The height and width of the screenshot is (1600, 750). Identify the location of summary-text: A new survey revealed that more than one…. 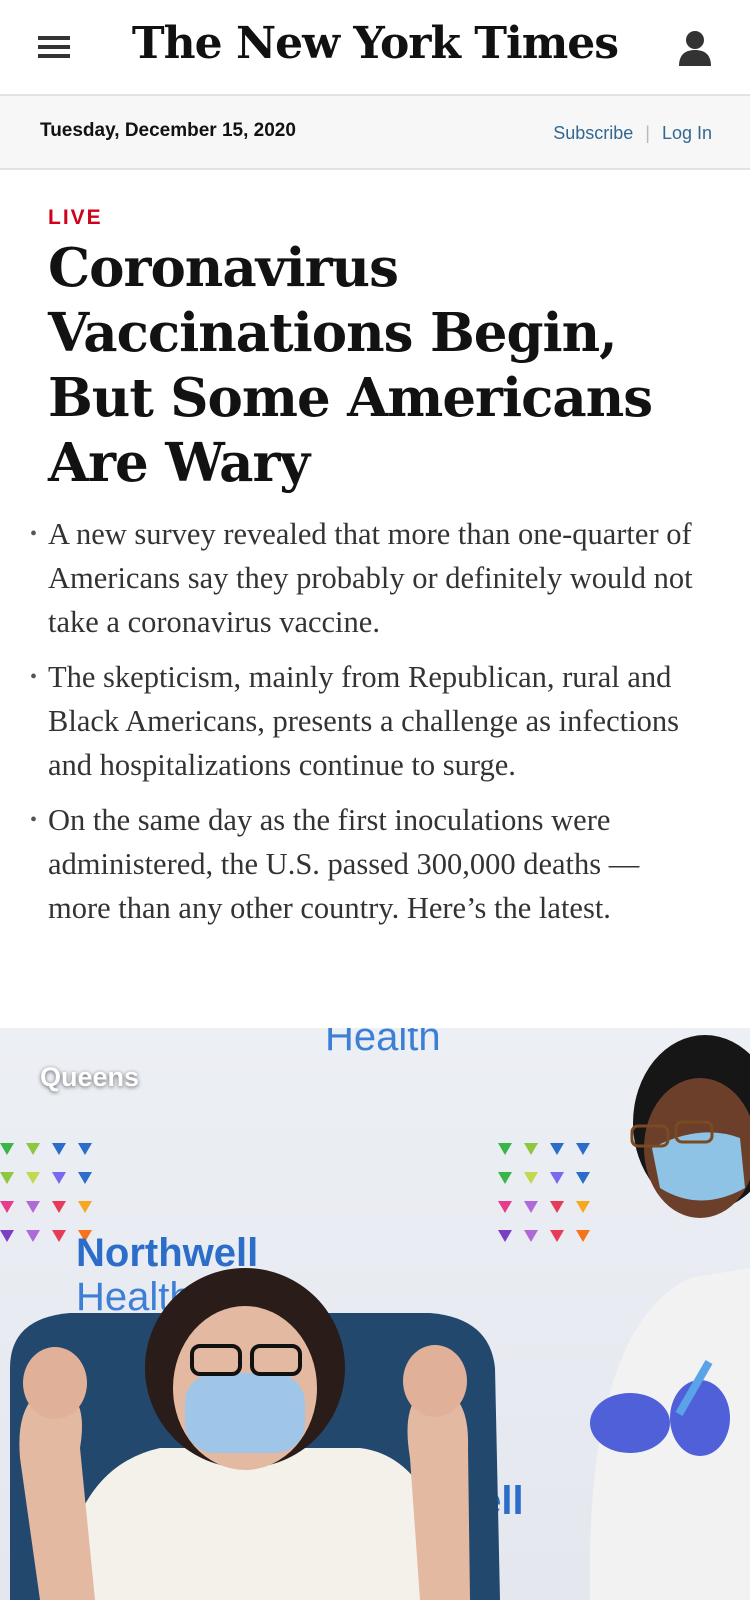
(370, 578).